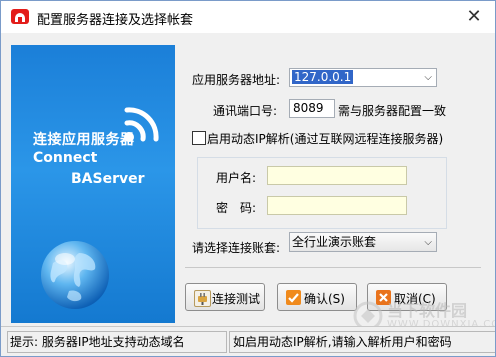 The image size is (496, 357). Describe the element at coordinates (323, 77) in the screenshot. I see `server-address-value: 127.0.0.1` at that location.